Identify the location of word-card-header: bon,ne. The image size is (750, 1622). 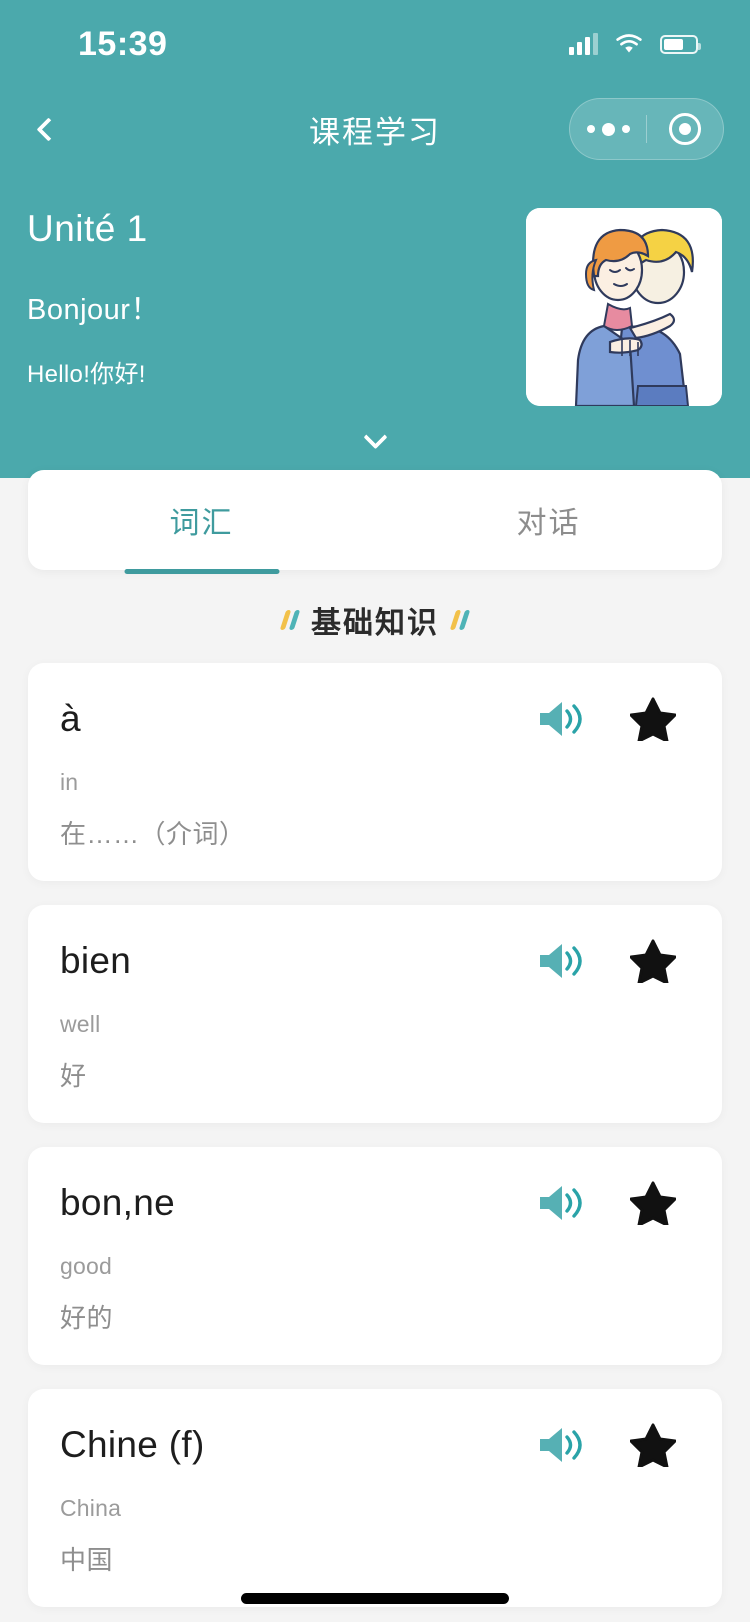
(375, 1204).